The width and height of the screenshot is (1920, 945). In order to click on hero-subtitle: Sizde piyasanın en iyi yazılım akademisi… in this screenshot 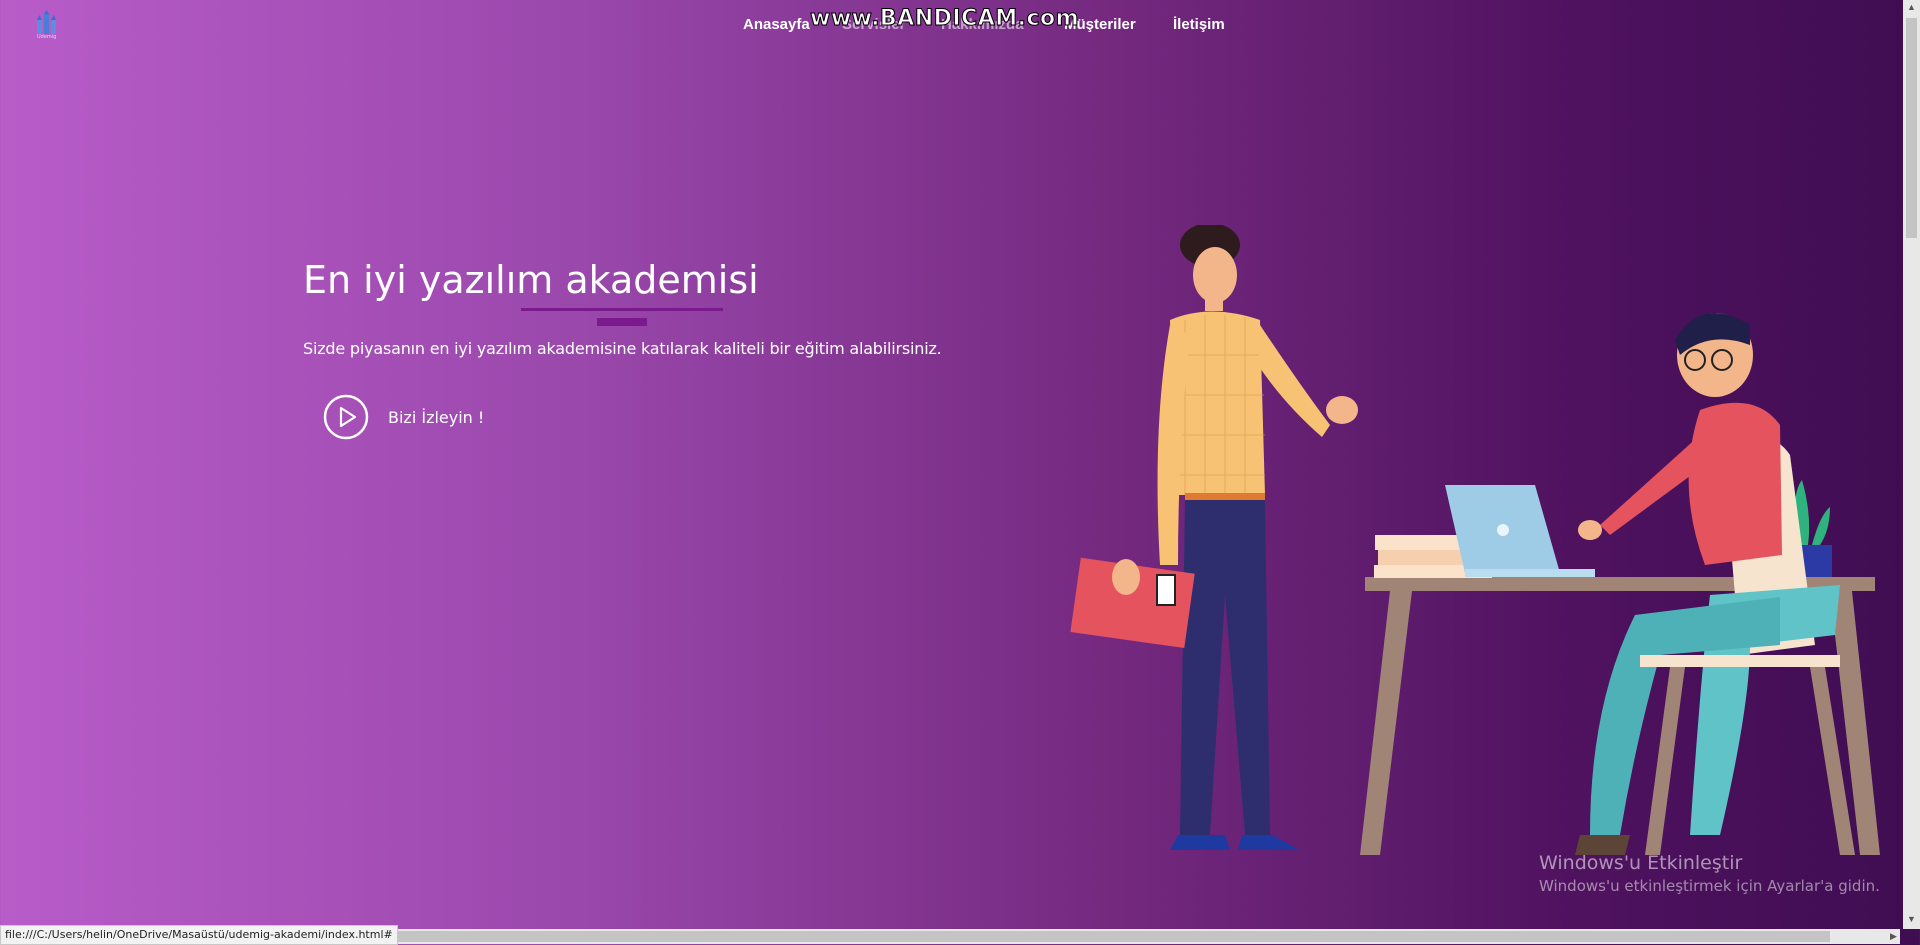, I will do `click(622, 348)`.